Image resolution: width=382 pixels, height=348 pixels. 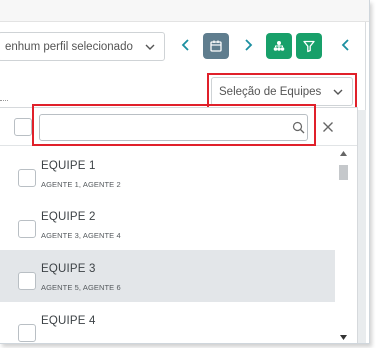 I want to click on background-panel, so click(x=362, y=226).